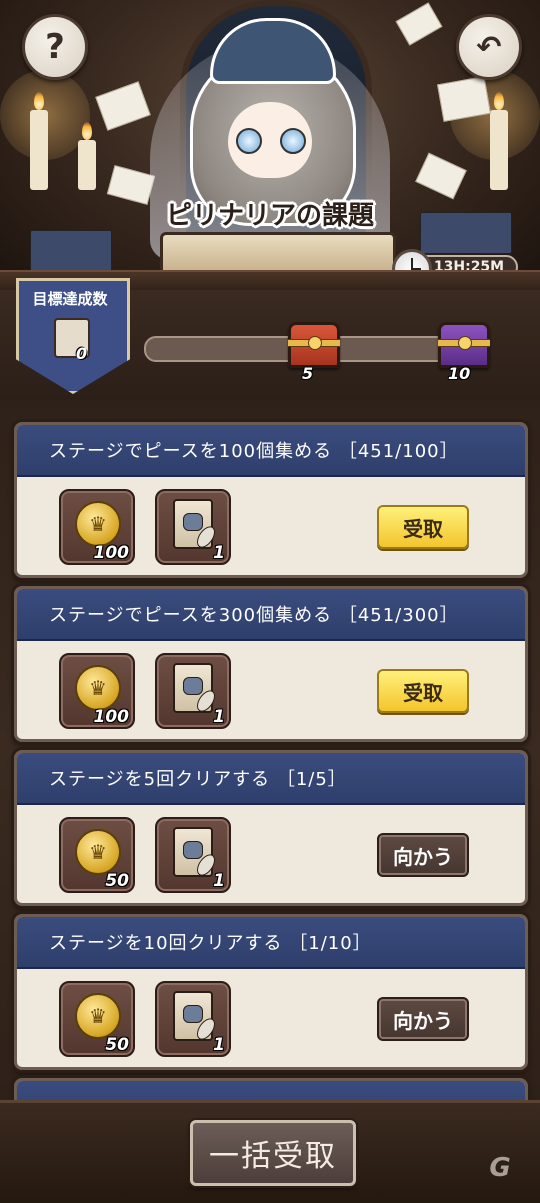 Image resolution: width=540 pixels, height=1203 pixels. I want to click on help-button: ?, so click(55, 47).